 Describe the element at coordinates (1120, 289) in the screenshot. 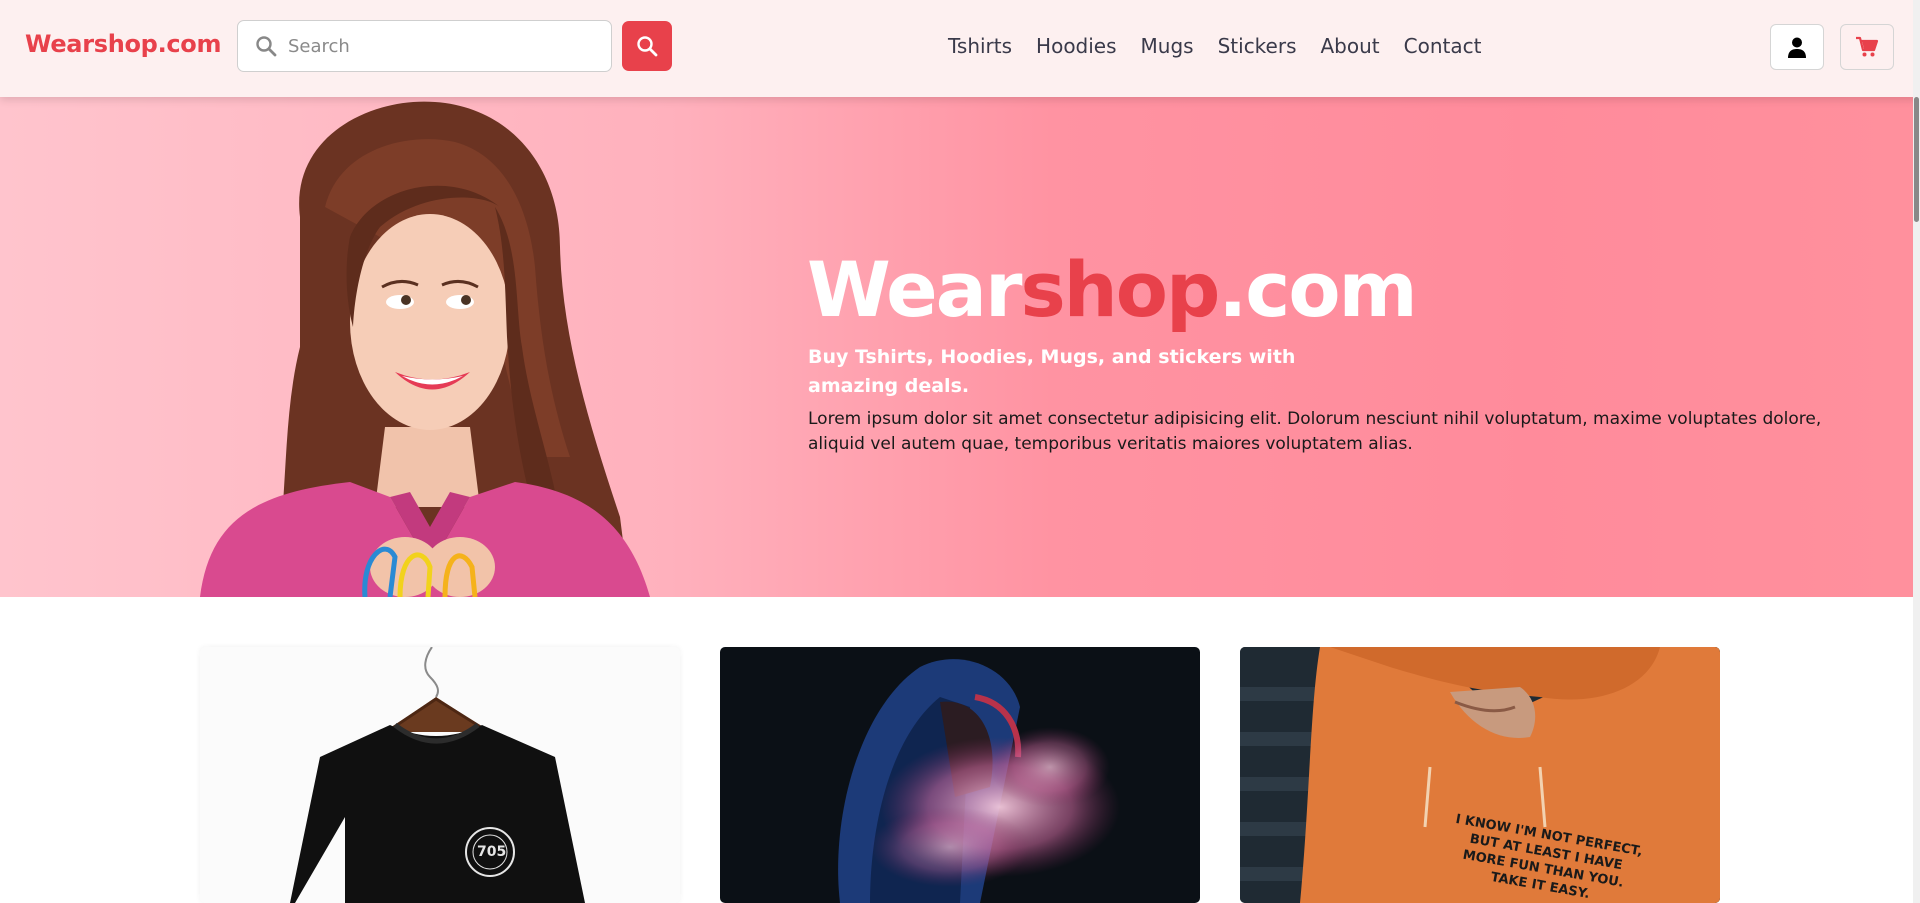

I see `hero-title-shop: shop` at that location.